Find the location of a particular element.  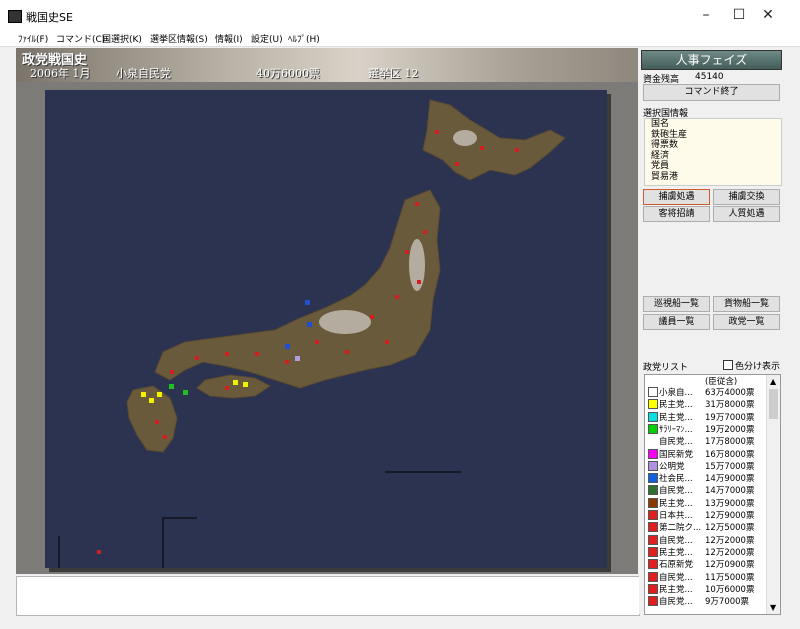

party-row: 石原新党 12万0900票 is located at coordinates (705, 564).